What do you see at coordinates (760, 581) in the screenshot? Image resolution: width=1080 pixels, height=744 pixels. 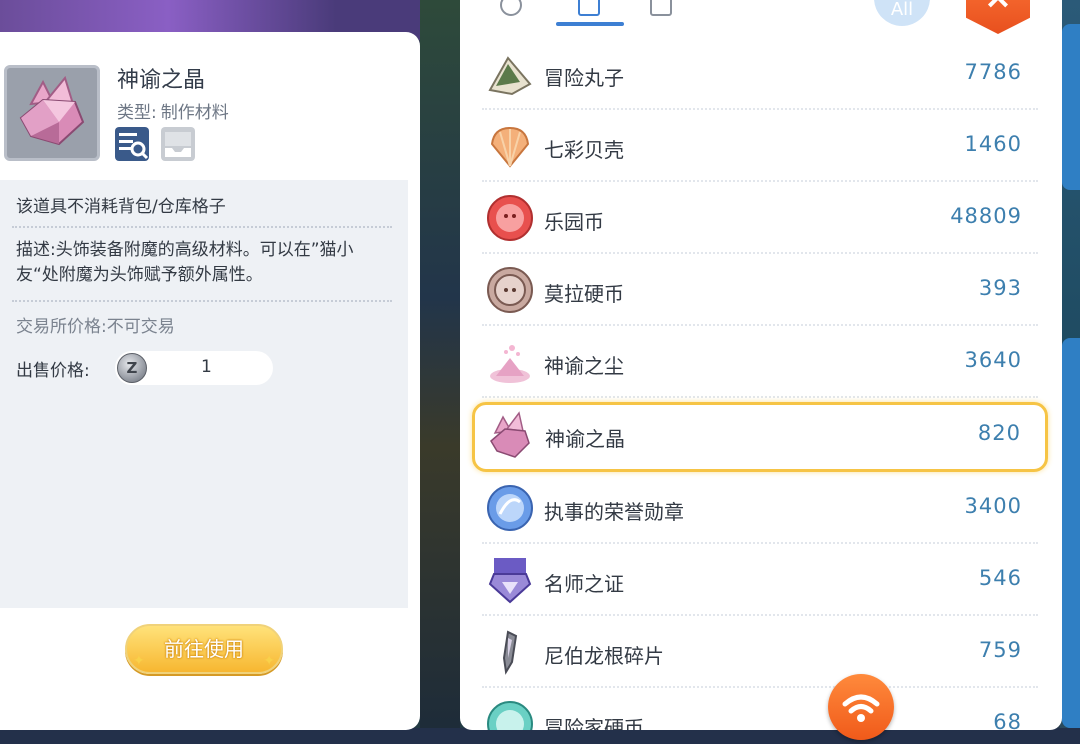 I see `list-item: 名师之证 546` at bounding box center [760, 581].